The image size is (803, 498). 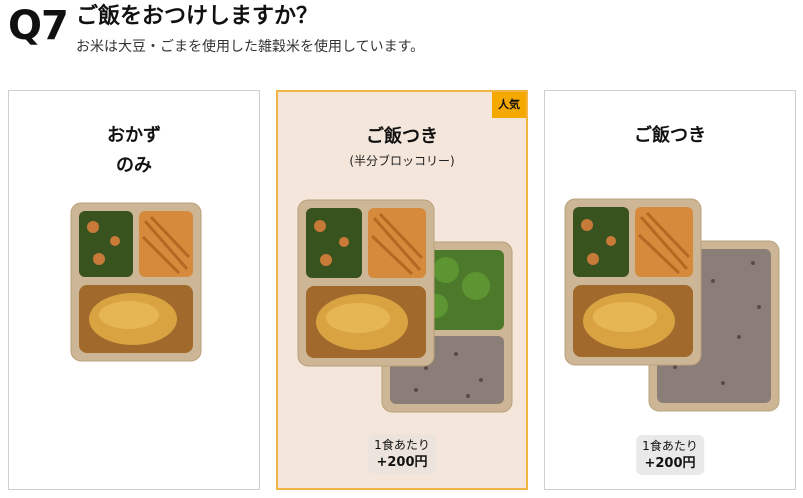 I want to click on question-subtitle: お米は大豆・ごまを使用した雑穀米を使用しています。, so click(x=250, y=47).